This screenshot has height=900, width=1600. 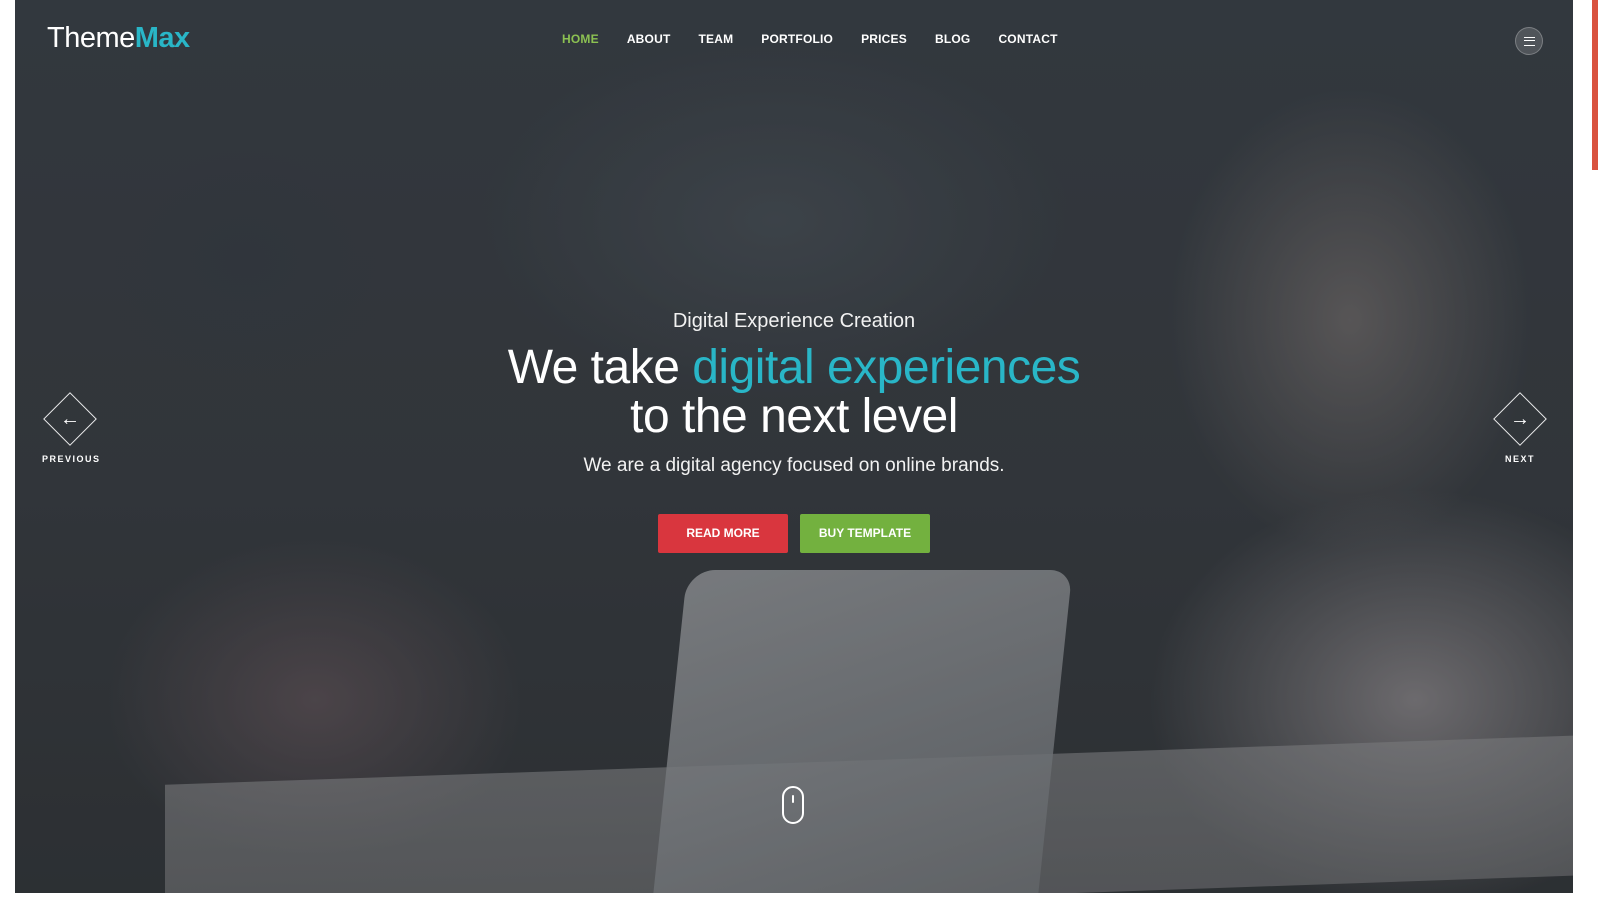 What do you see at coordinates (162, 38) in the screenshot?
I see `logo-text-max: Max` at bounding box center [162, 38].